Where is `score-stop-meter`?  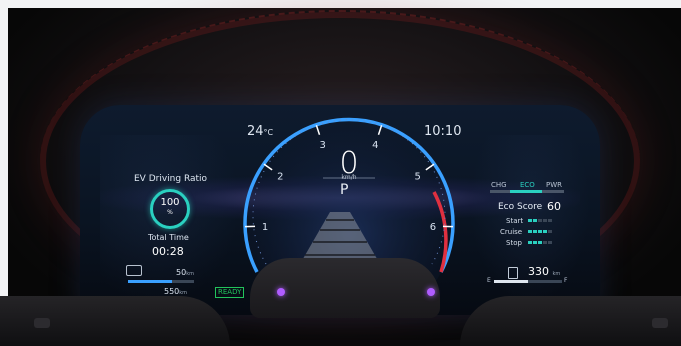 score-stop-meter is located at coordinates (540, 242).